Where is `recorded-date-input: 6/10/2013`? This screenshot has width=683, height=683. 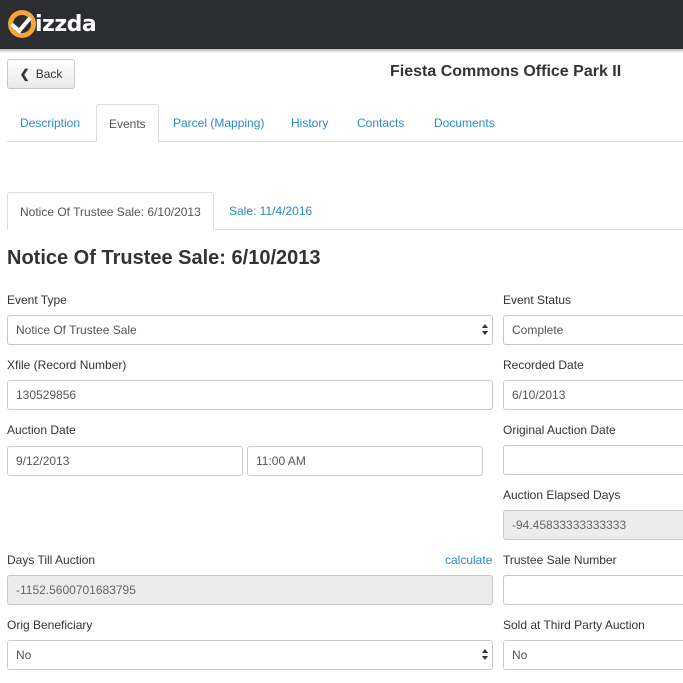 recorded-date-input: 6/10/2013 is located at coordinates (593, 395).